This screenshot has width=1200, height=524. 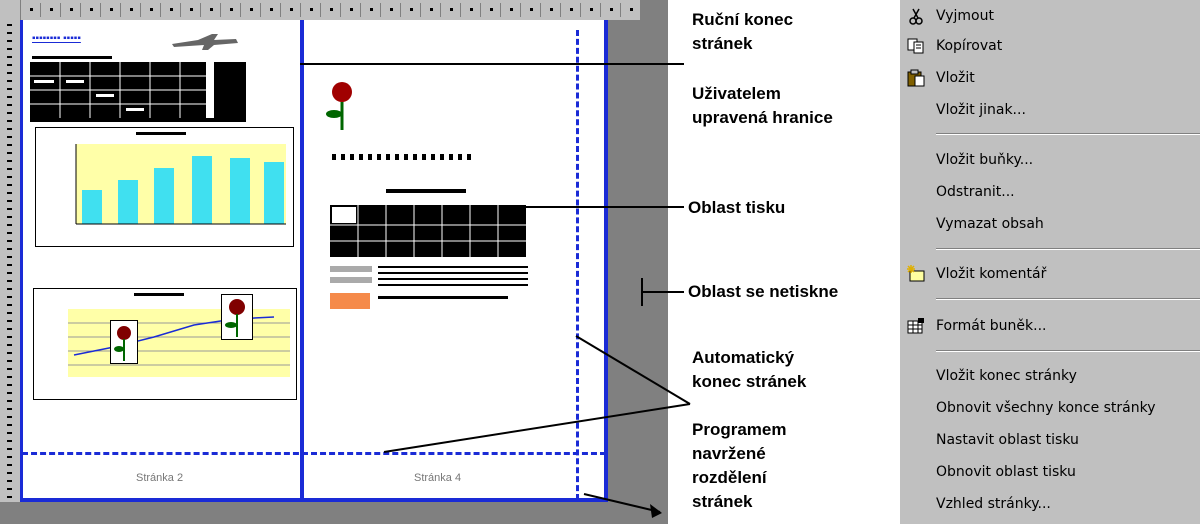 What do you see at coordinates (749, 370) in the screenshot?
I see `annotation-automatic-break: Automatický konec stránek` at bounding box center [749, 370].